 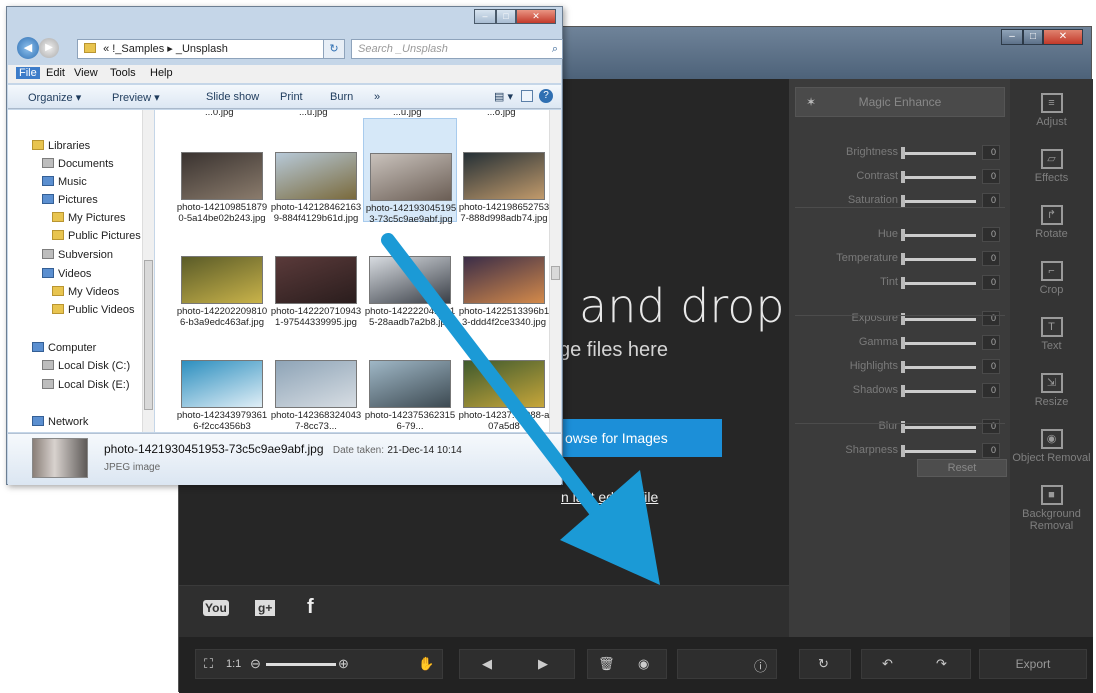 What do you see at coordinates (609, 497) in the screenshot?
I see `open-last-edited-link: n last edited file` at bounding box center [609, 497].